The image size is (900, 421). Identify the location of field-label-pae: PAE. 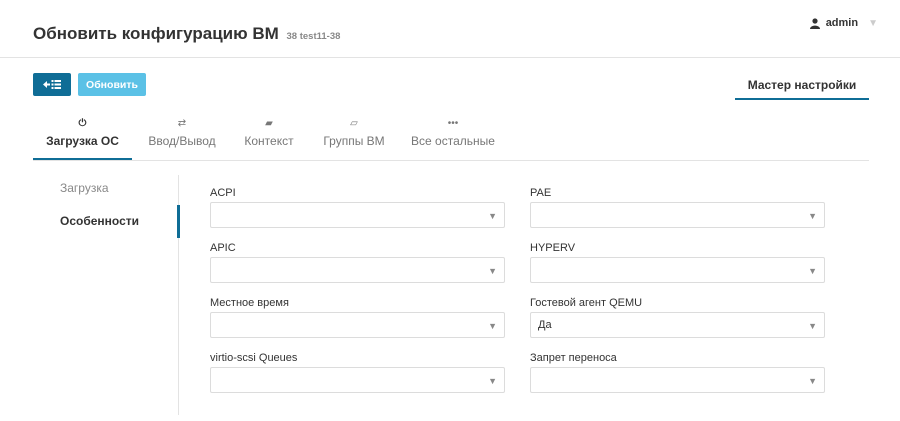
(541, 193).